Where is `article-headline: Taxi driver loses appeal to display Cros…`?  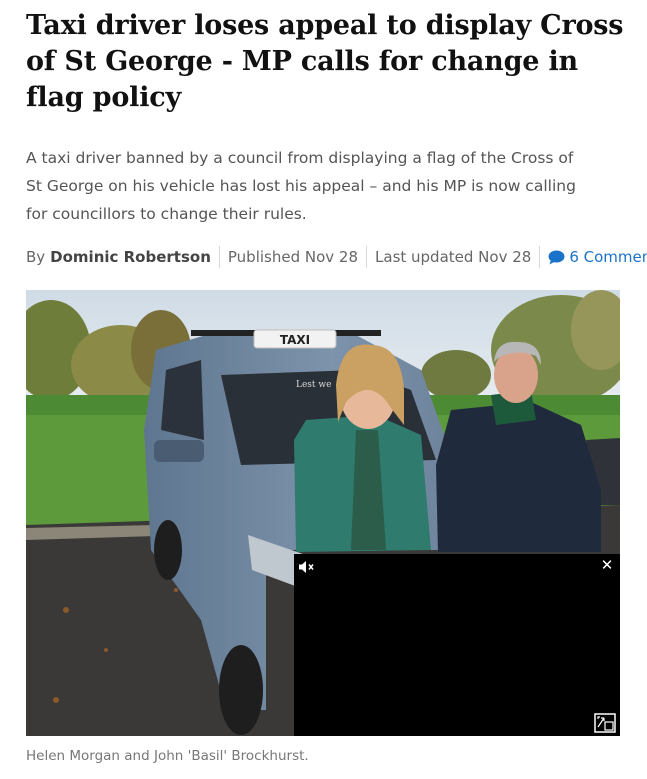 article-headline: Taxi driver loses appeal to display Cros… is located at coordinates (325, 61).